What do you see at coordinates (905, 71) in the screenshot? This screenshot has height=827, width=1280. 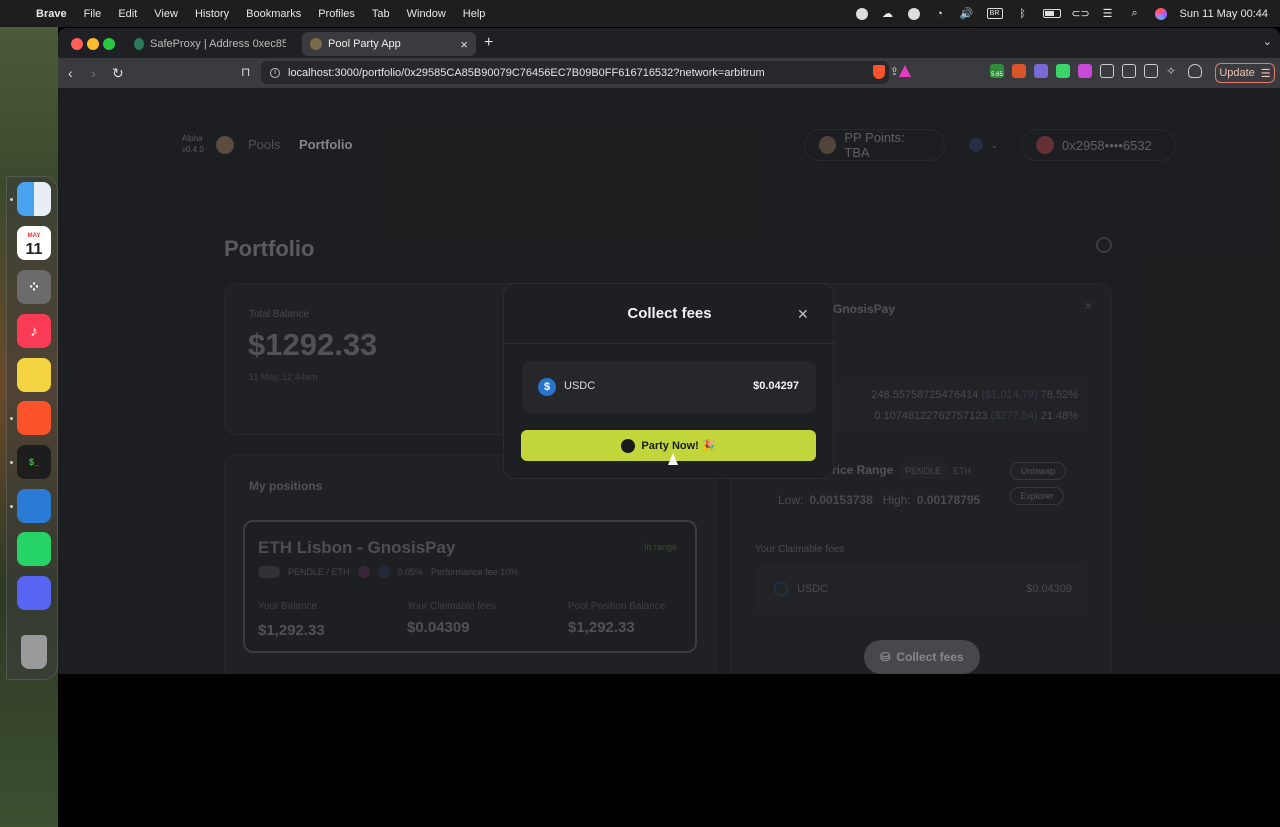 I see `brave-rewards-icon` at bounding box center [905, 71].